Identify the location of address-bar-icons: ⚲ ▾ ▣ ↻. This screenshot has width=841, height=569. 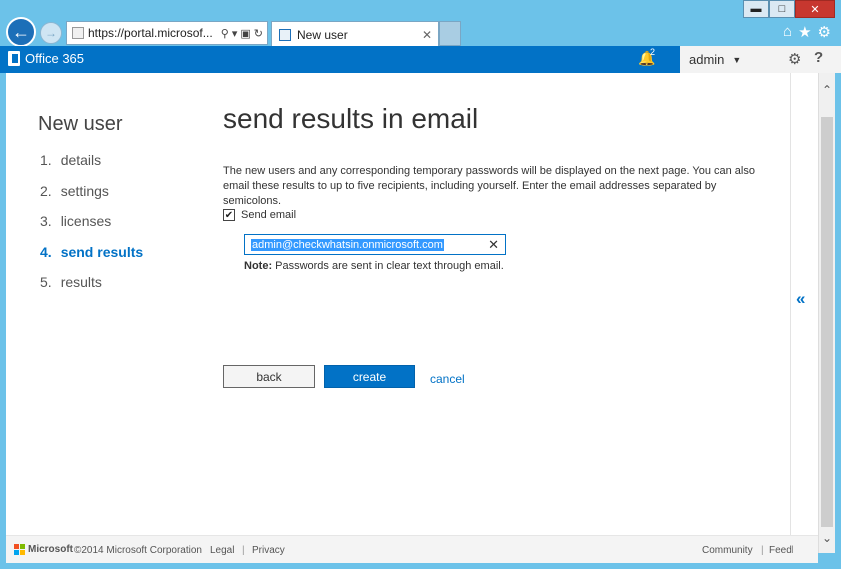
(244, 33).